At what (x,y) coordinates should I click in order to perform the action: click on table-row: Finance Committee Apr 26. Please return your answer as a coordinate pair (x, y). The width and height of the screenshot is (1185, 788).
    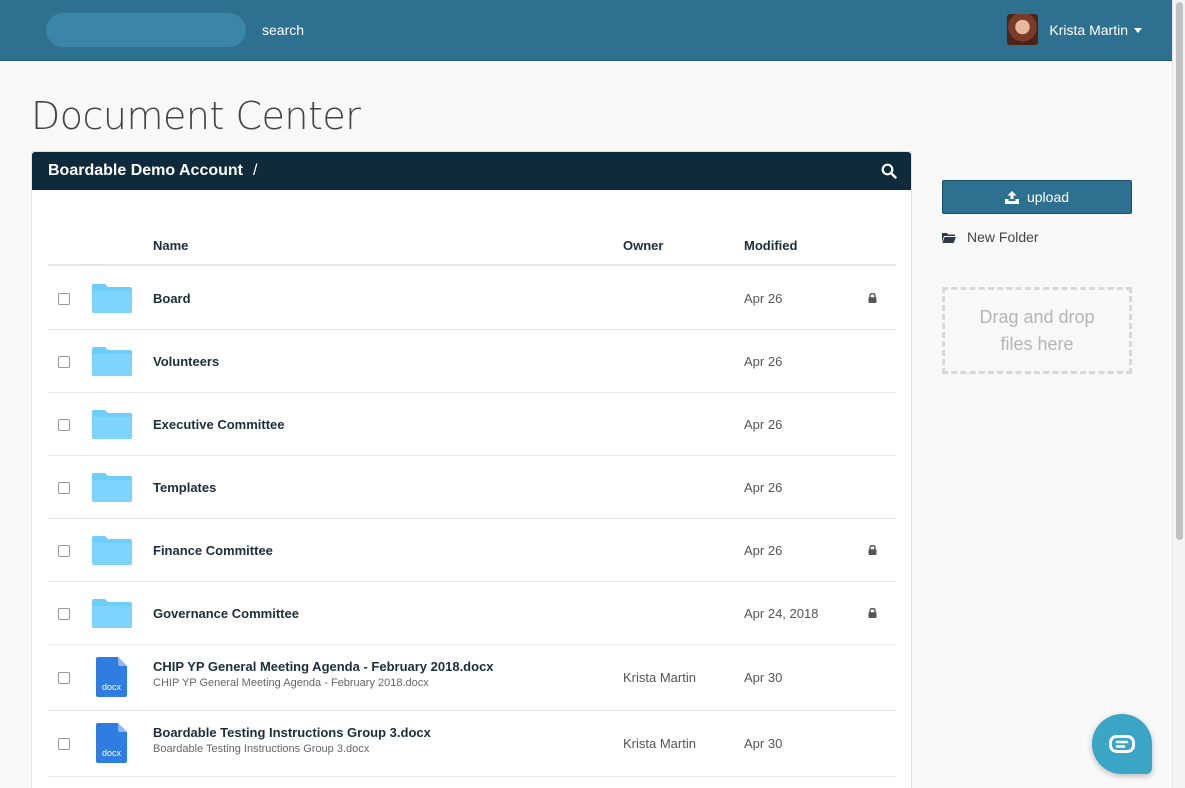
    Looking at the image, I should click on (472, 550).